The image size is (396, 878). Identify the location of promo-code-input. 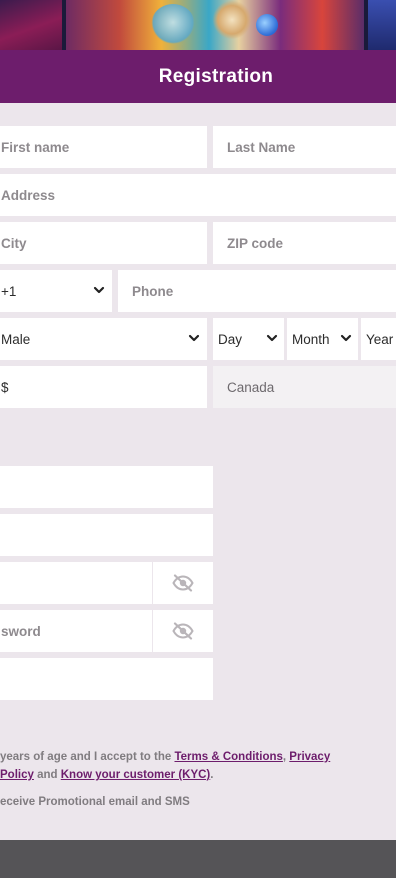
(106, 679).